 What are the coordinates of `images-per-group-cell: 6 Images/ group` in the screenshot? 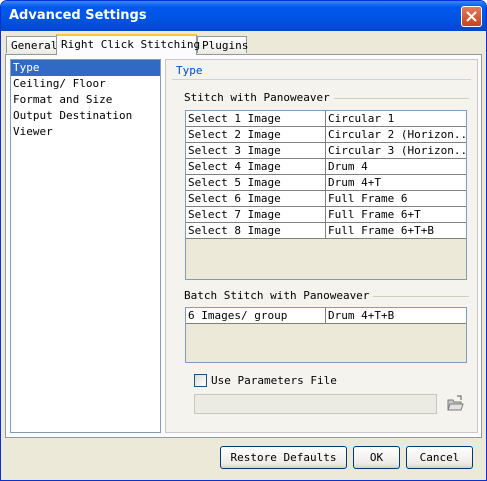 It's located at (256, 316).